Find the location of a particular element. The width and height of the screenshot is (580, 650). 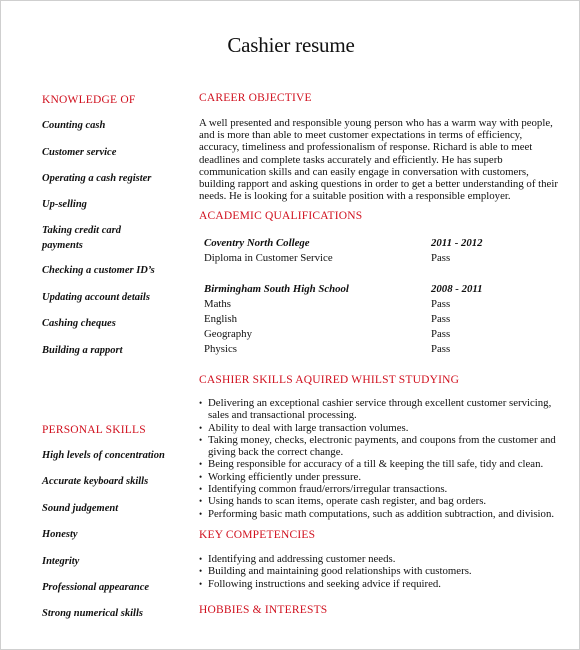

list-item-text: Working efficiently under pressure. is located at coordinates (285, 476).